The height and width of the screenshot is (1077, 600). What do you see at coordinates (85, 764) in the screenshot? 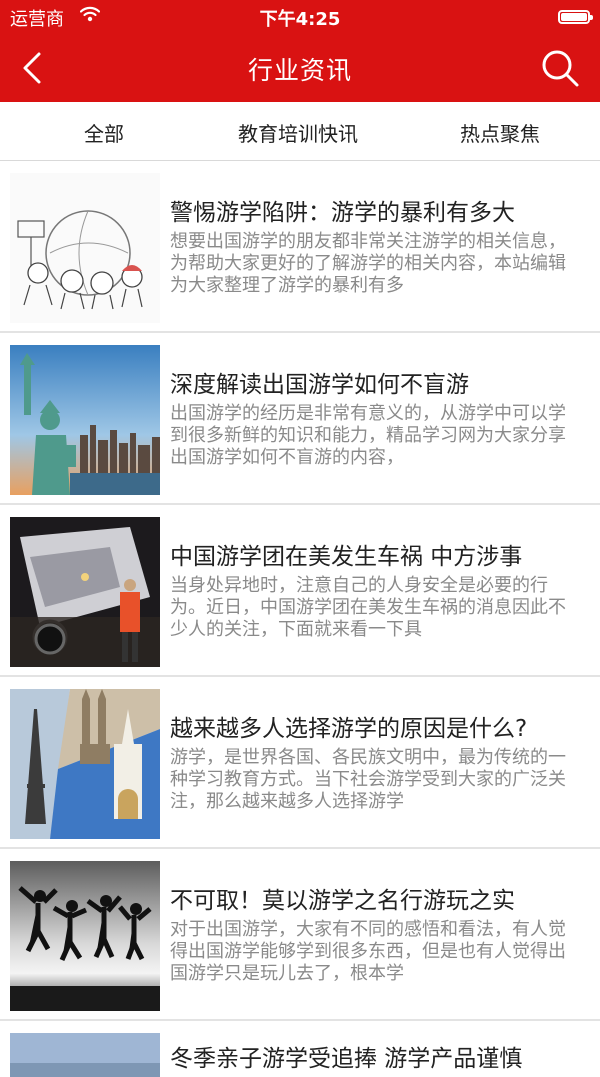
I see `landmarks-collage-image` at bounding box center [85, 764].